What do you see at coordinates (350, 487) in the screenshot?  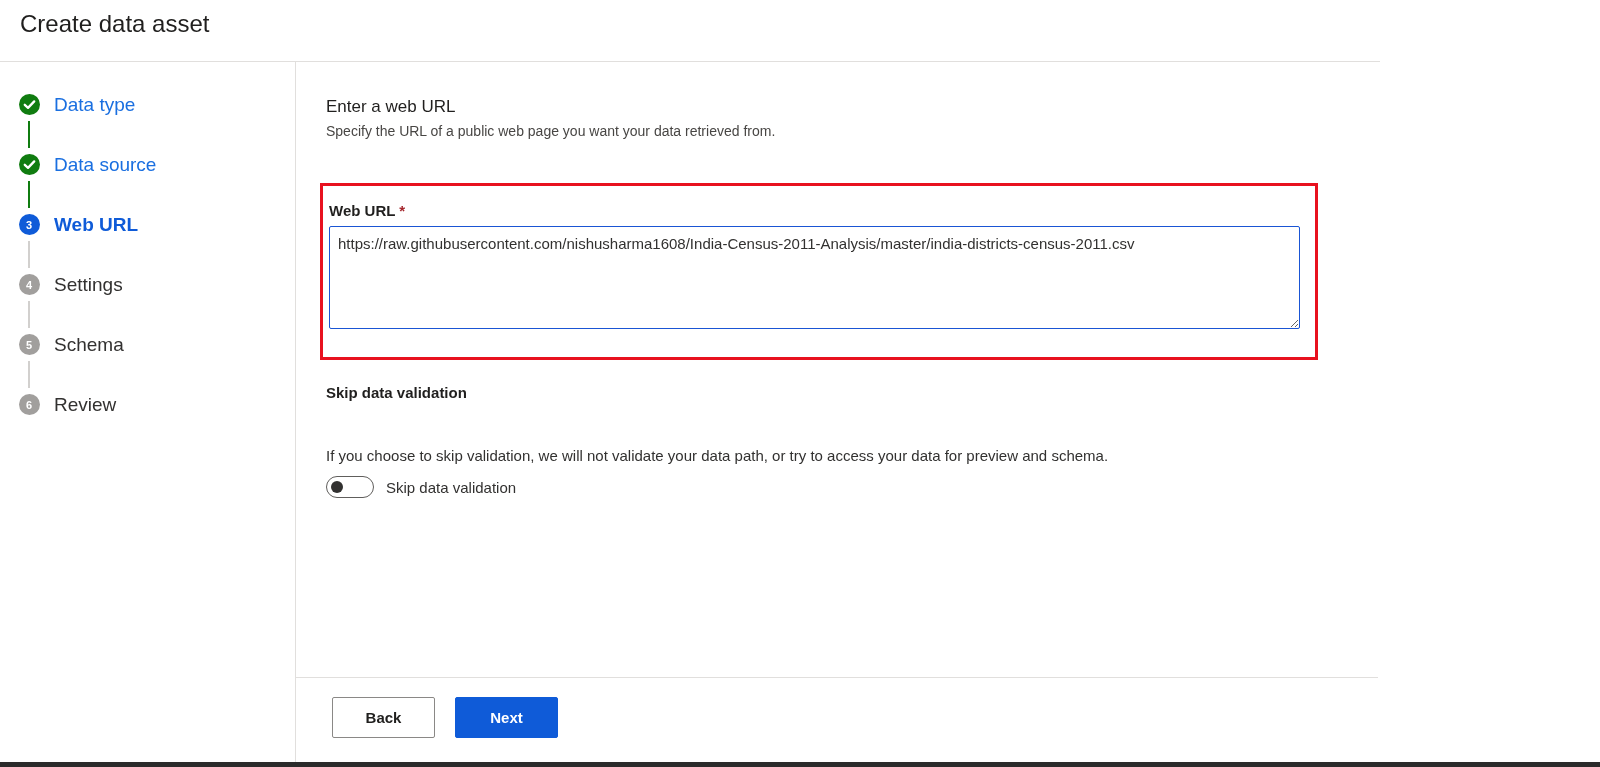 I see `toggle-switch` at bounding box center [350, 487].